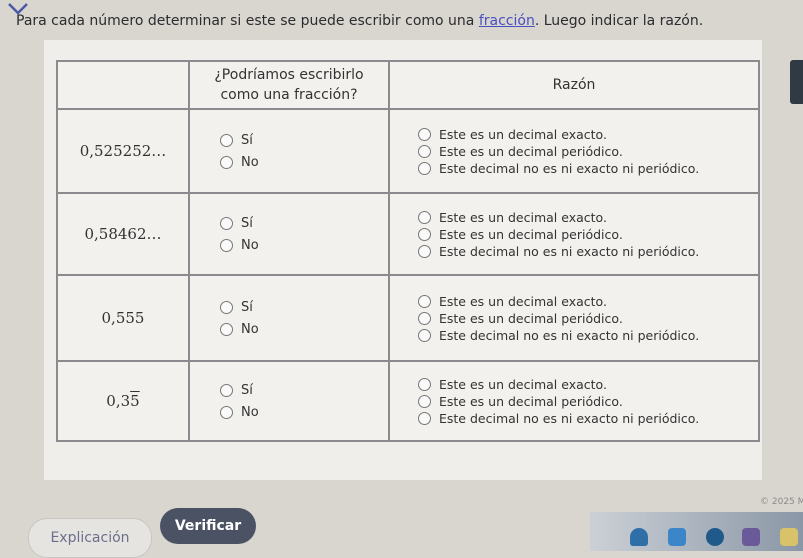  I want to click on fraction-link: fracción, so click(507, 21).